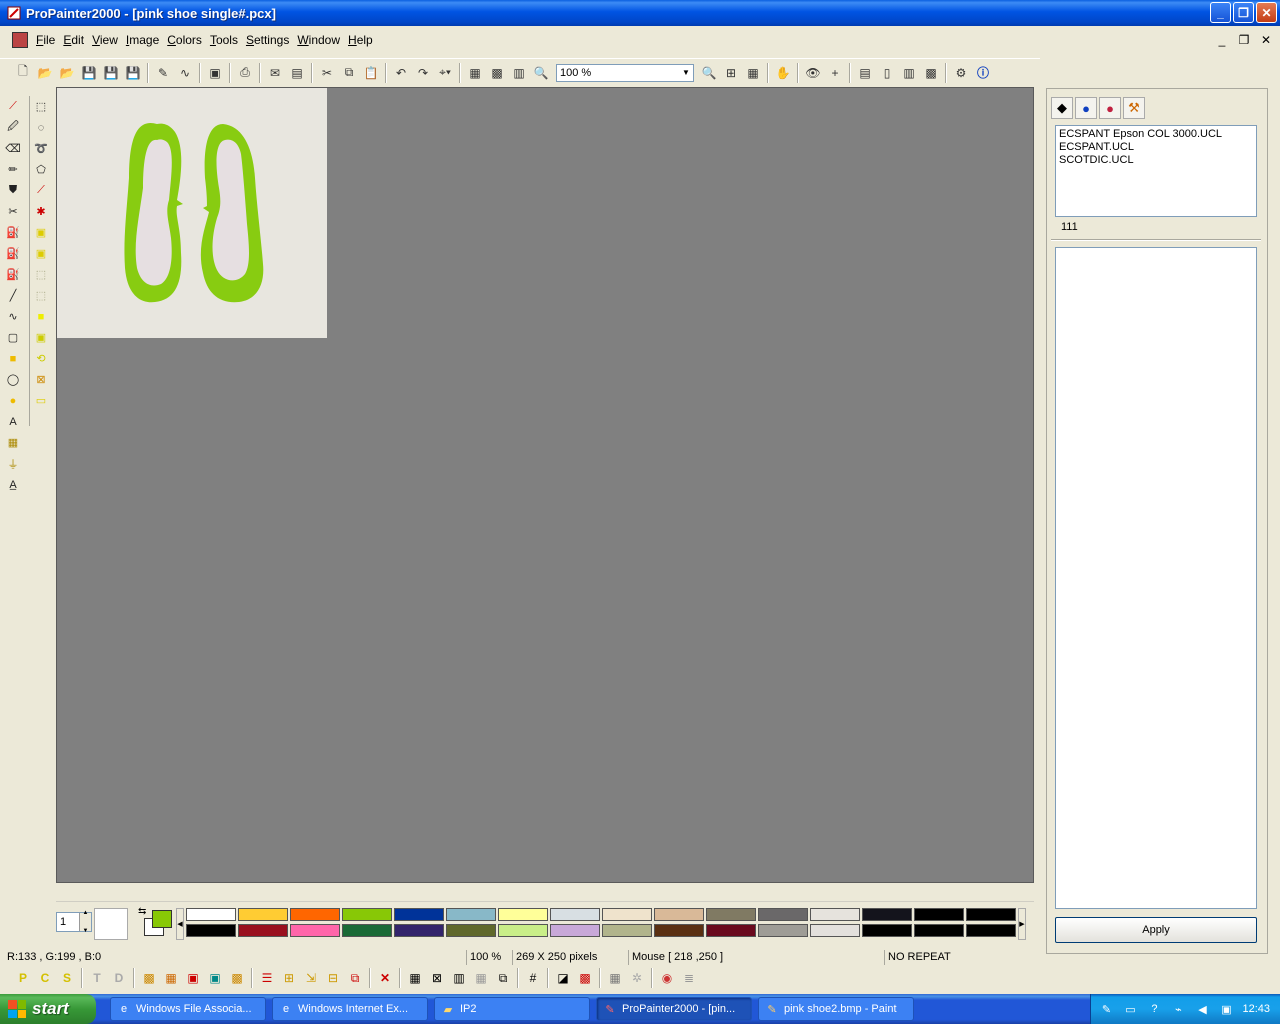 The width and height of the screenshot is (1280, 1024). What do you see at coordinates (224, 40) in the screenshot?
I see `menu-tools: Tools` at bounding box center [224, 40].